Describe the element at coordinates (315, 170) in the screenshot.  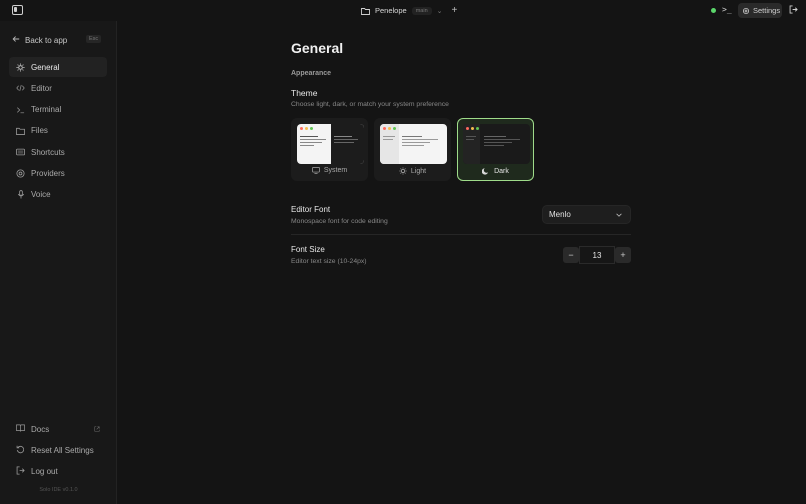
I see `monitor-icon` at that location.